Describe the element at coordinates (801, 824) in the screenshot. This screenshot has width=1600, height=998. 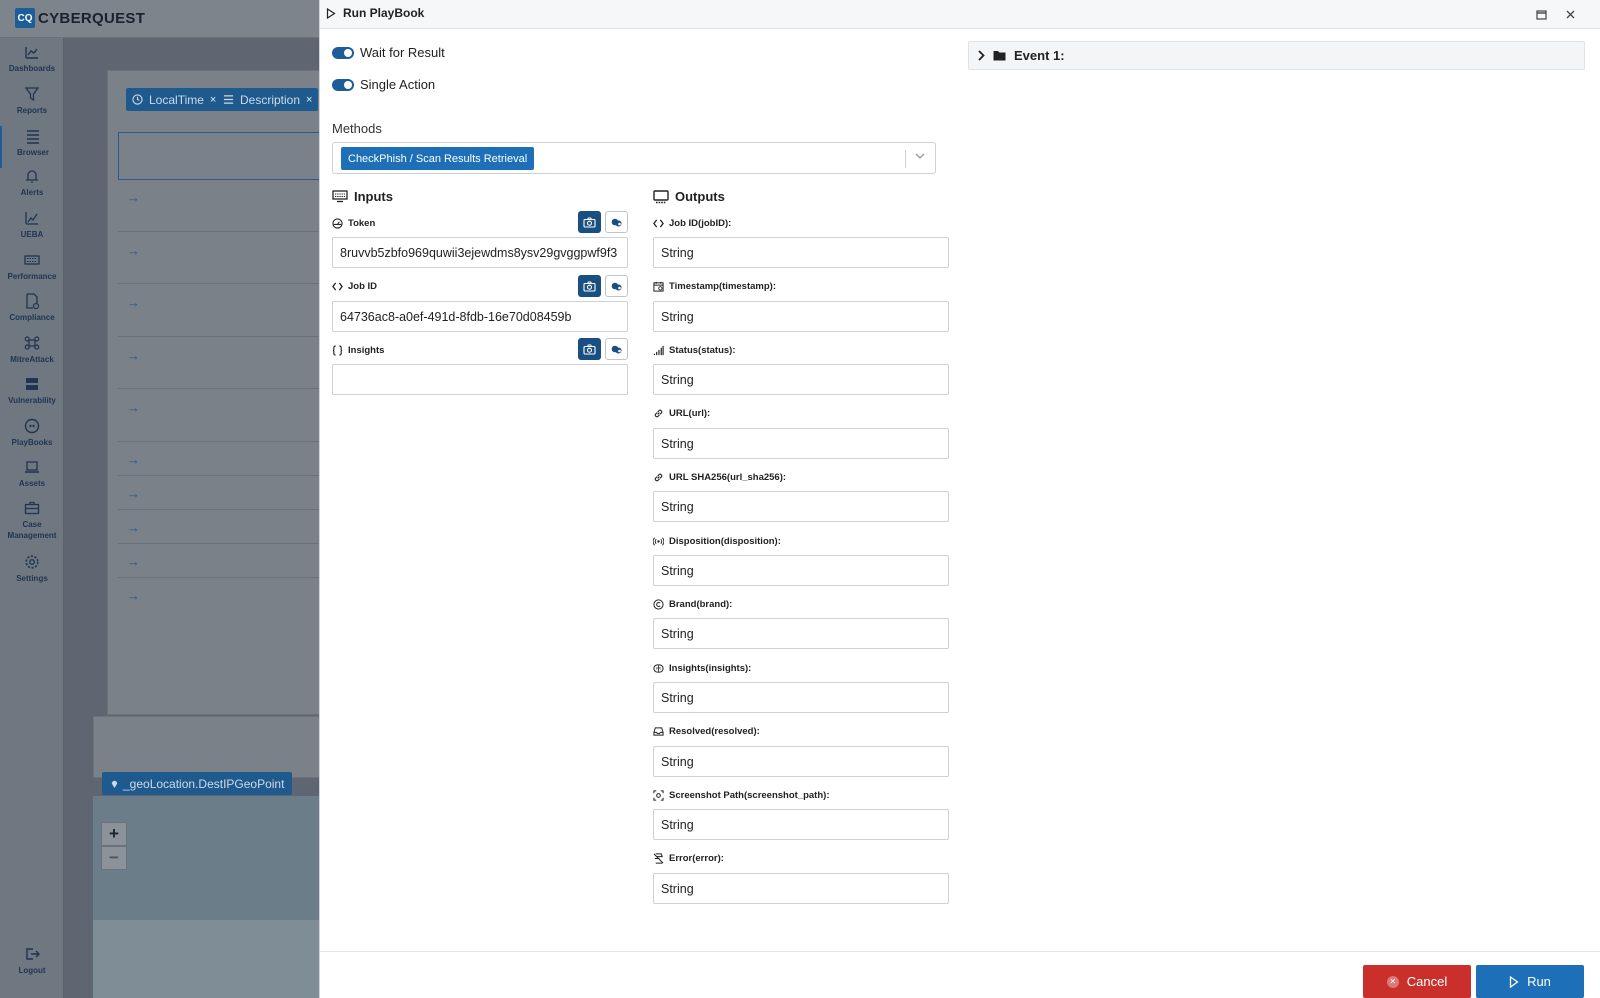
I see `output-screenshot-path-field: String` at that location.